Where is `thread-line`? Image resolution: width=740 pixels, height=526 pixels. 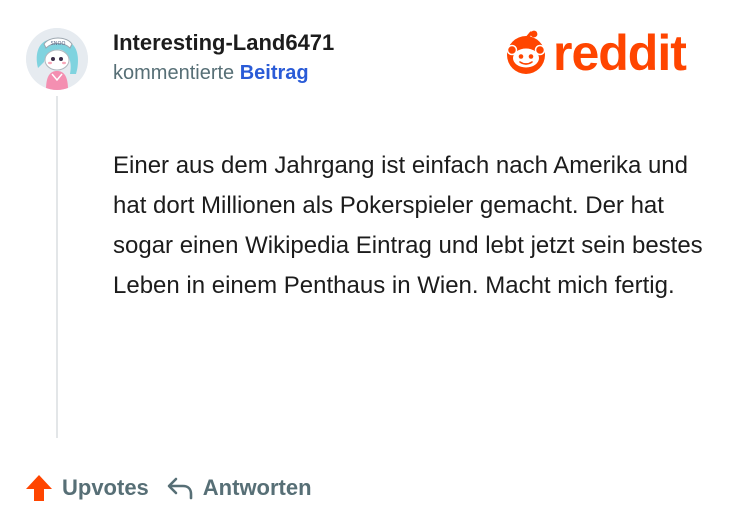
thread-line is located at coordinates (57, 267).